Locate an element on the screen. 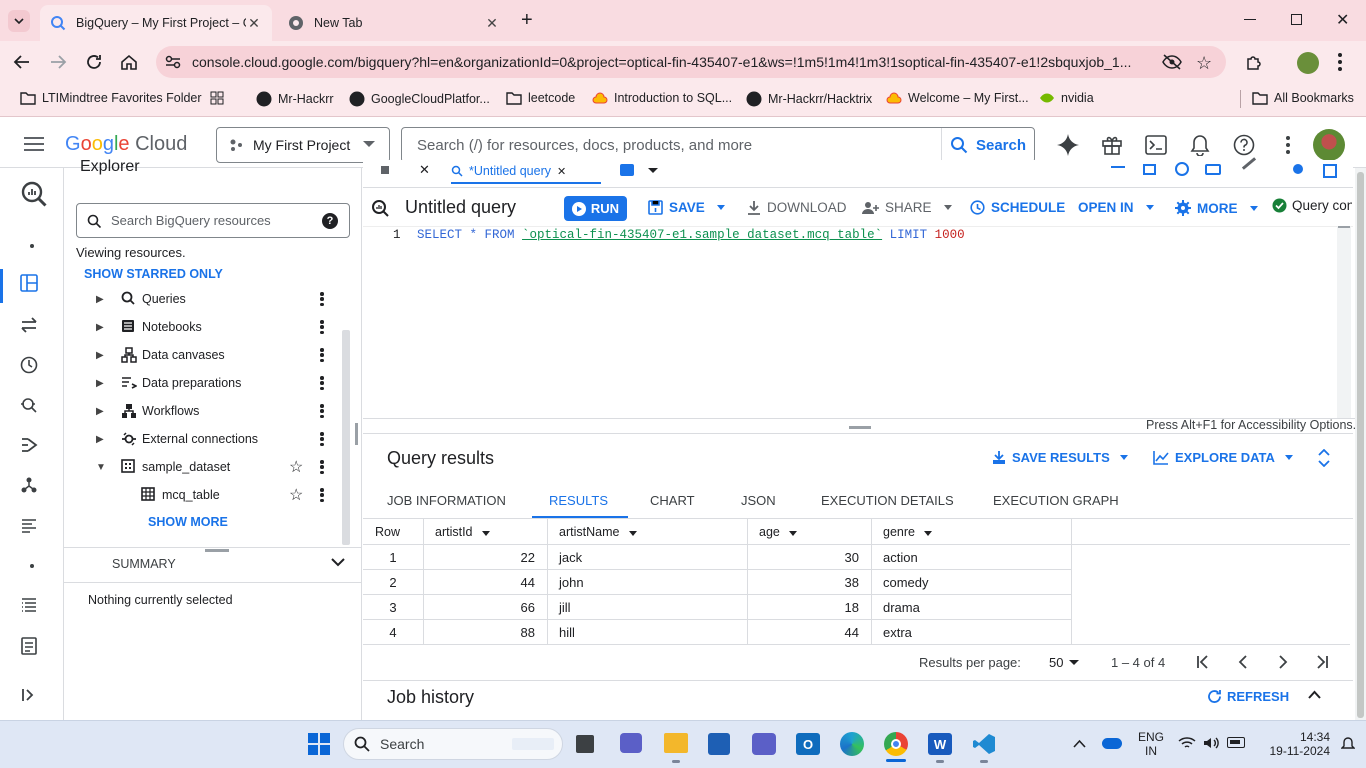  help-icon: ? is located at coordinates (330, 221).